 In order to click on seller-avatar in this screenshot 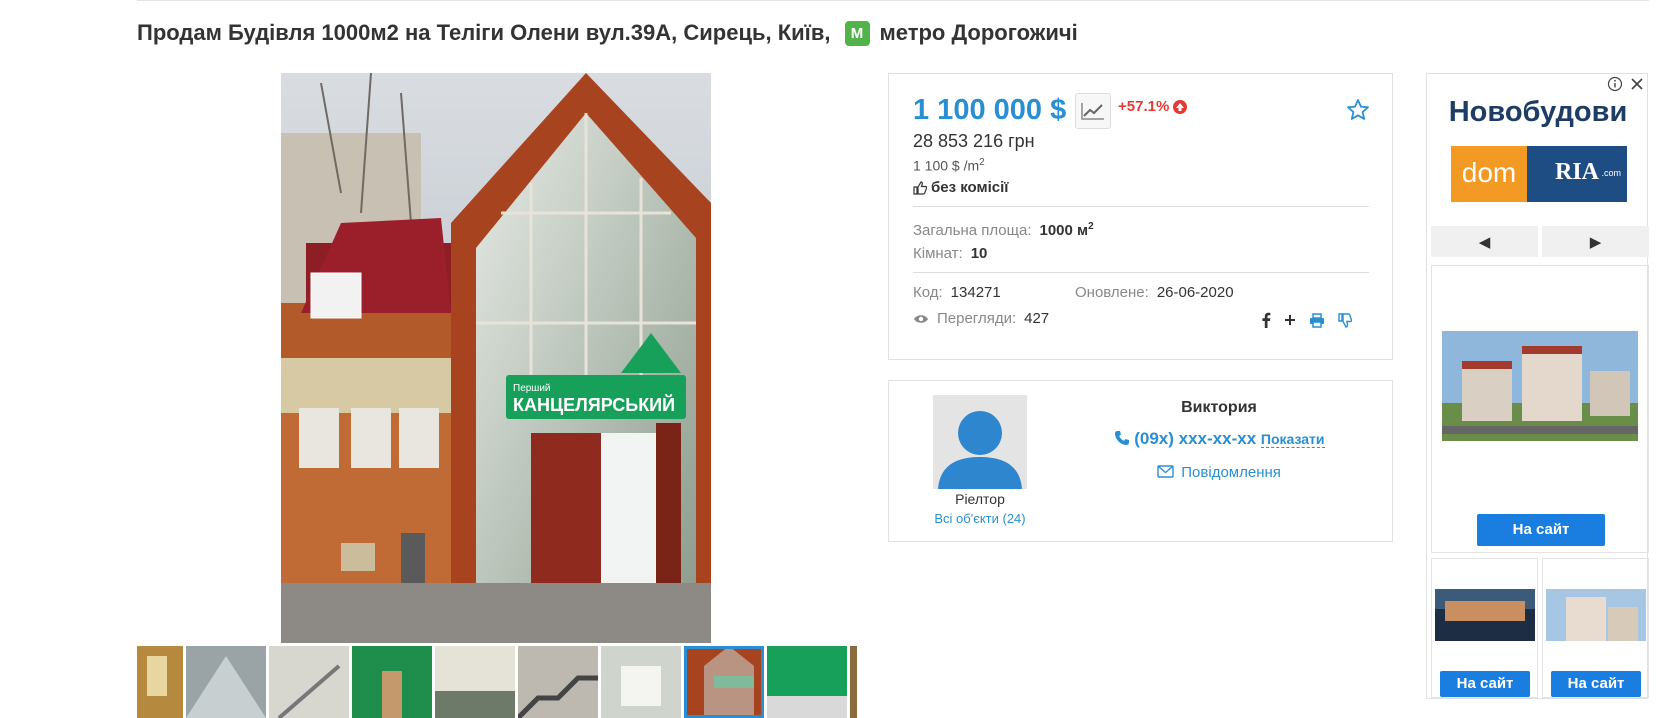, I will do `click(980, 442)`.